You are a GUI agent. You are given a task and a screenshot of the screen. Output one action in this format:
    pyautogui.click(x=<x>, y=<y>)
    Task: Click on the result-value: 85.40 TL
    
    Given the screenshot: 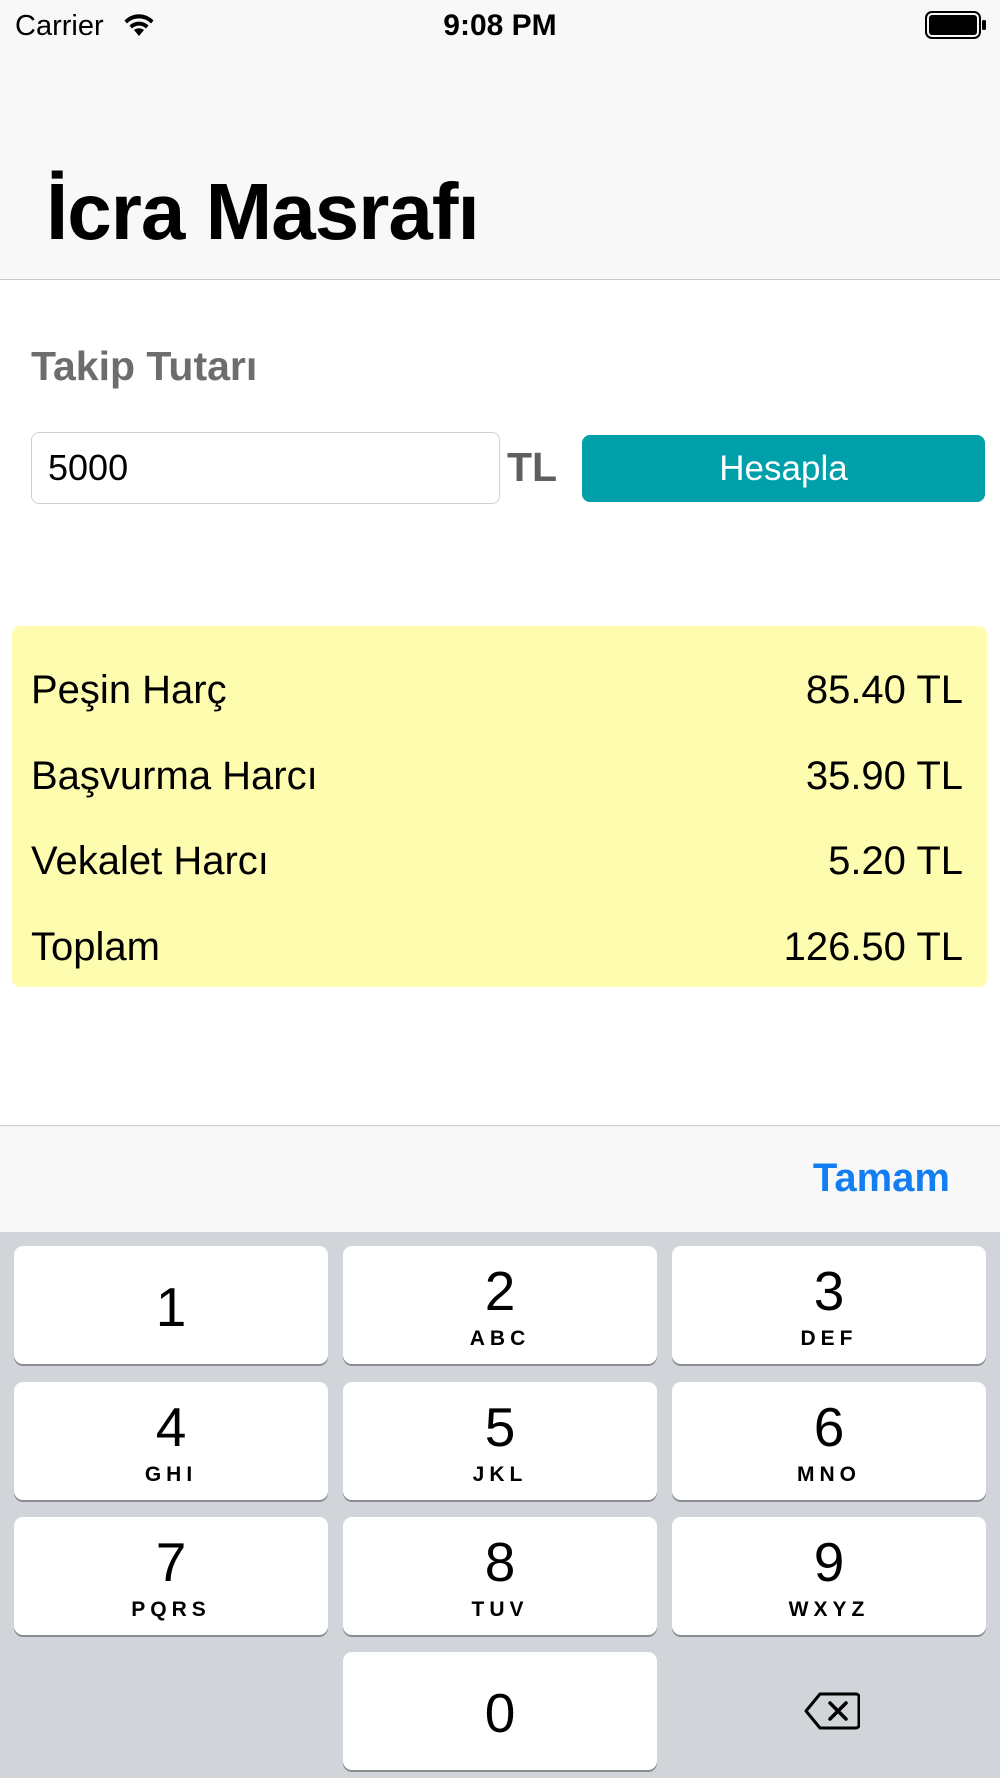 What is the action you would take?
    pyautogui.click(x=884, y=690)
    